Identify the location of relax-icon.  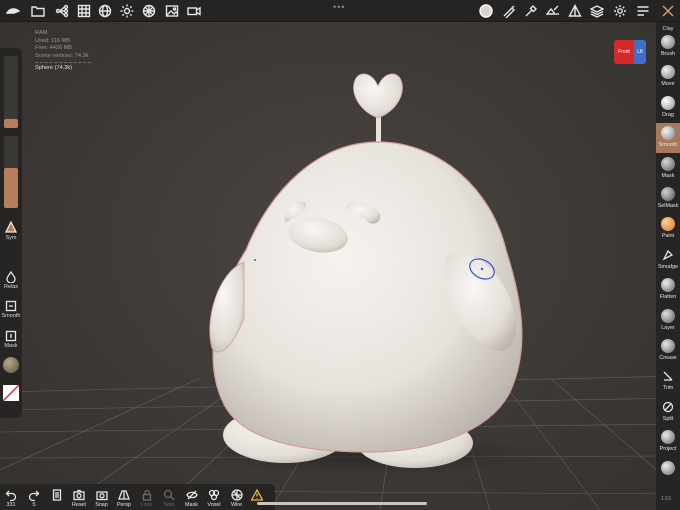
(11, 277).